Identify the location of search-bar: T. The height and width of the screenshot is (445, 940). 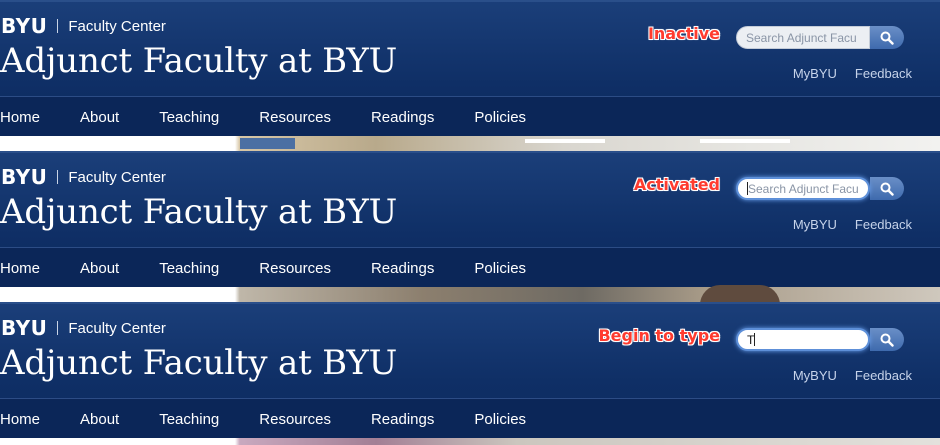
(821, 339).